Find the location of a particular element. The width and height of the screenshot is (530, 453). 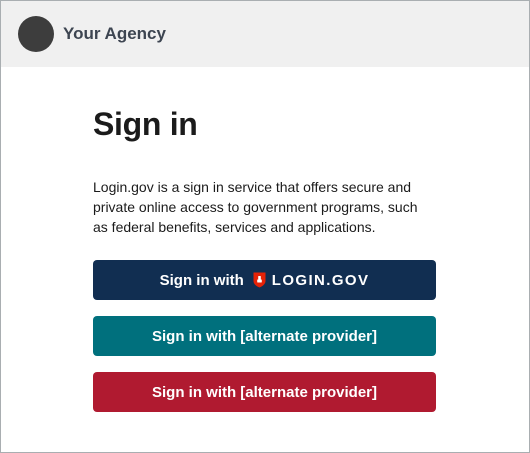

sign-in-alternate-provider-button-1: Sign in with [alternate provider] is located at coordinates (264, 336).